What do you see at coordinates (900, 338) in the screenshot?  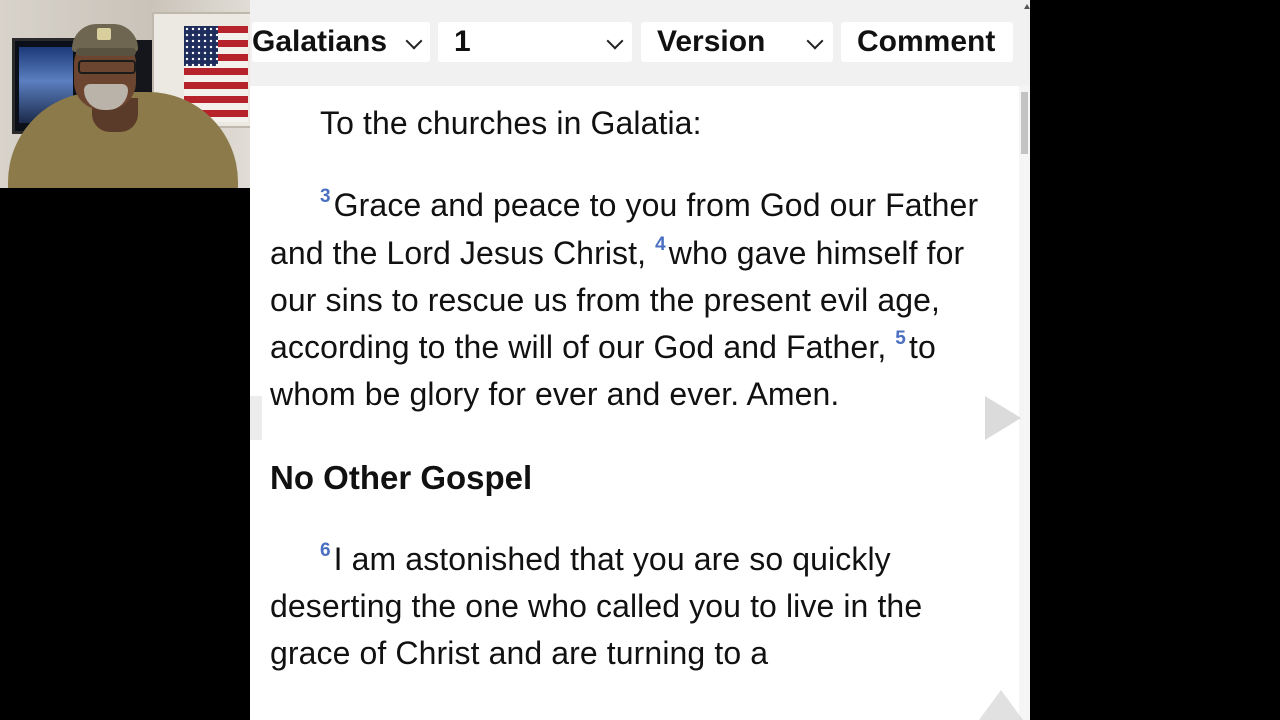 I see `verse-number: 5` at bounding box center [900, 338].